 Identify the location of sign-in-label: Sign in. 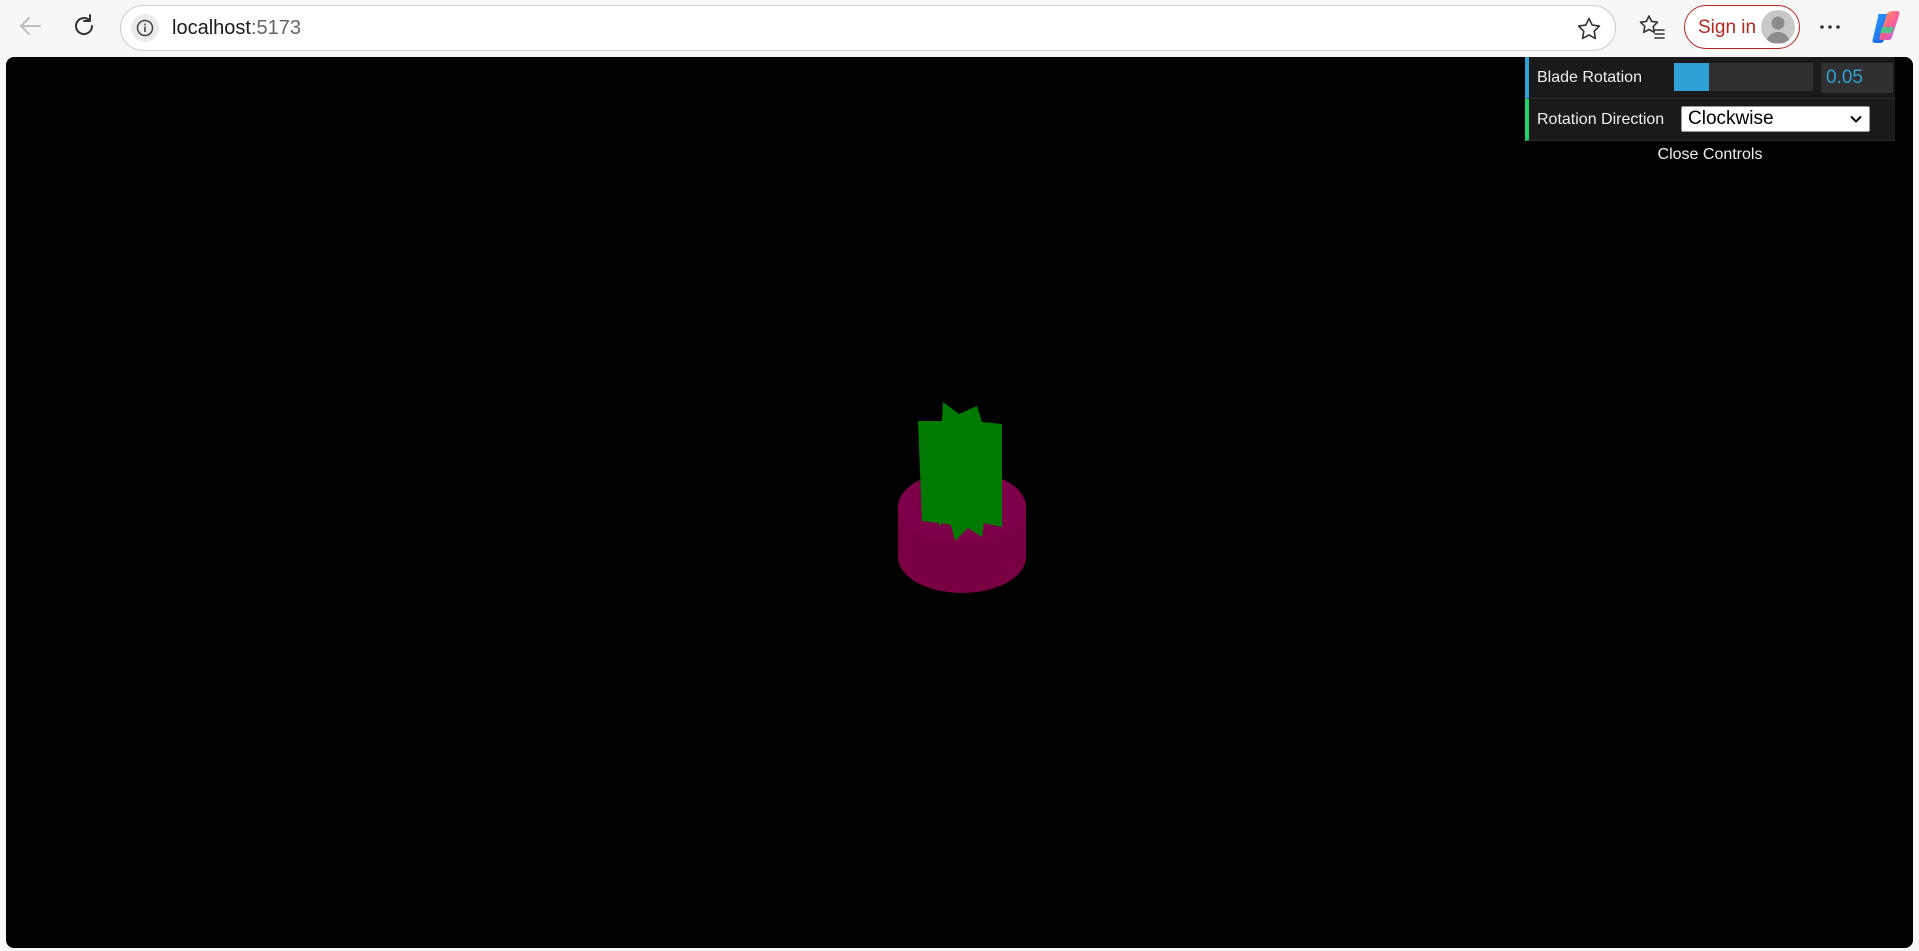
(1727, 27).